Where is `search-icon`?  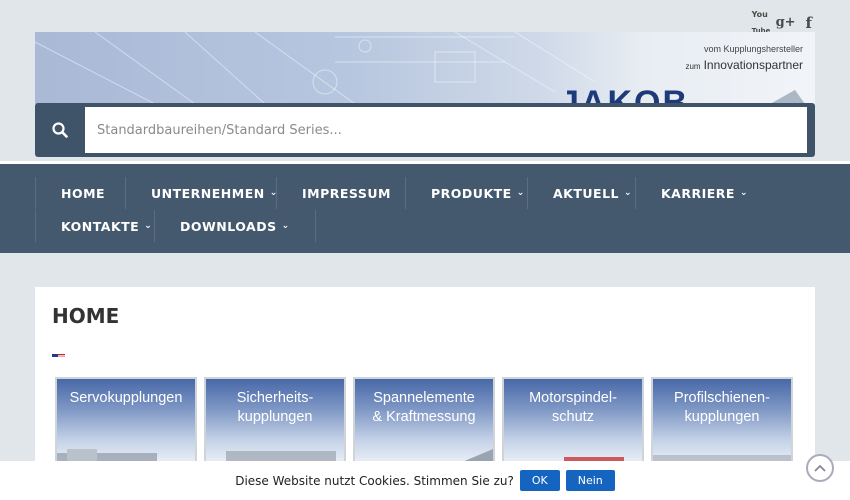
search-icon is located at coordinates (60, 130).